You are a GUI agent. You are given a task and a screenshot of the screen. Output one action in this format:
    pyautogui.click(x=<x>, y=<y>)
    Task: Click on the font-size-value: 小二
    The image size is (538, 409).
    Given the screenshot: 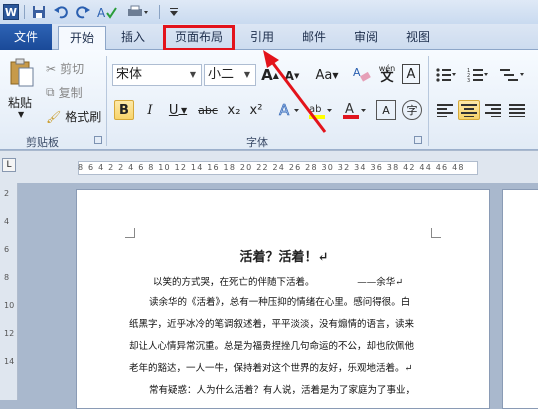 What is the action you would take?
    pyautogui.click(x=221, y=74)
    